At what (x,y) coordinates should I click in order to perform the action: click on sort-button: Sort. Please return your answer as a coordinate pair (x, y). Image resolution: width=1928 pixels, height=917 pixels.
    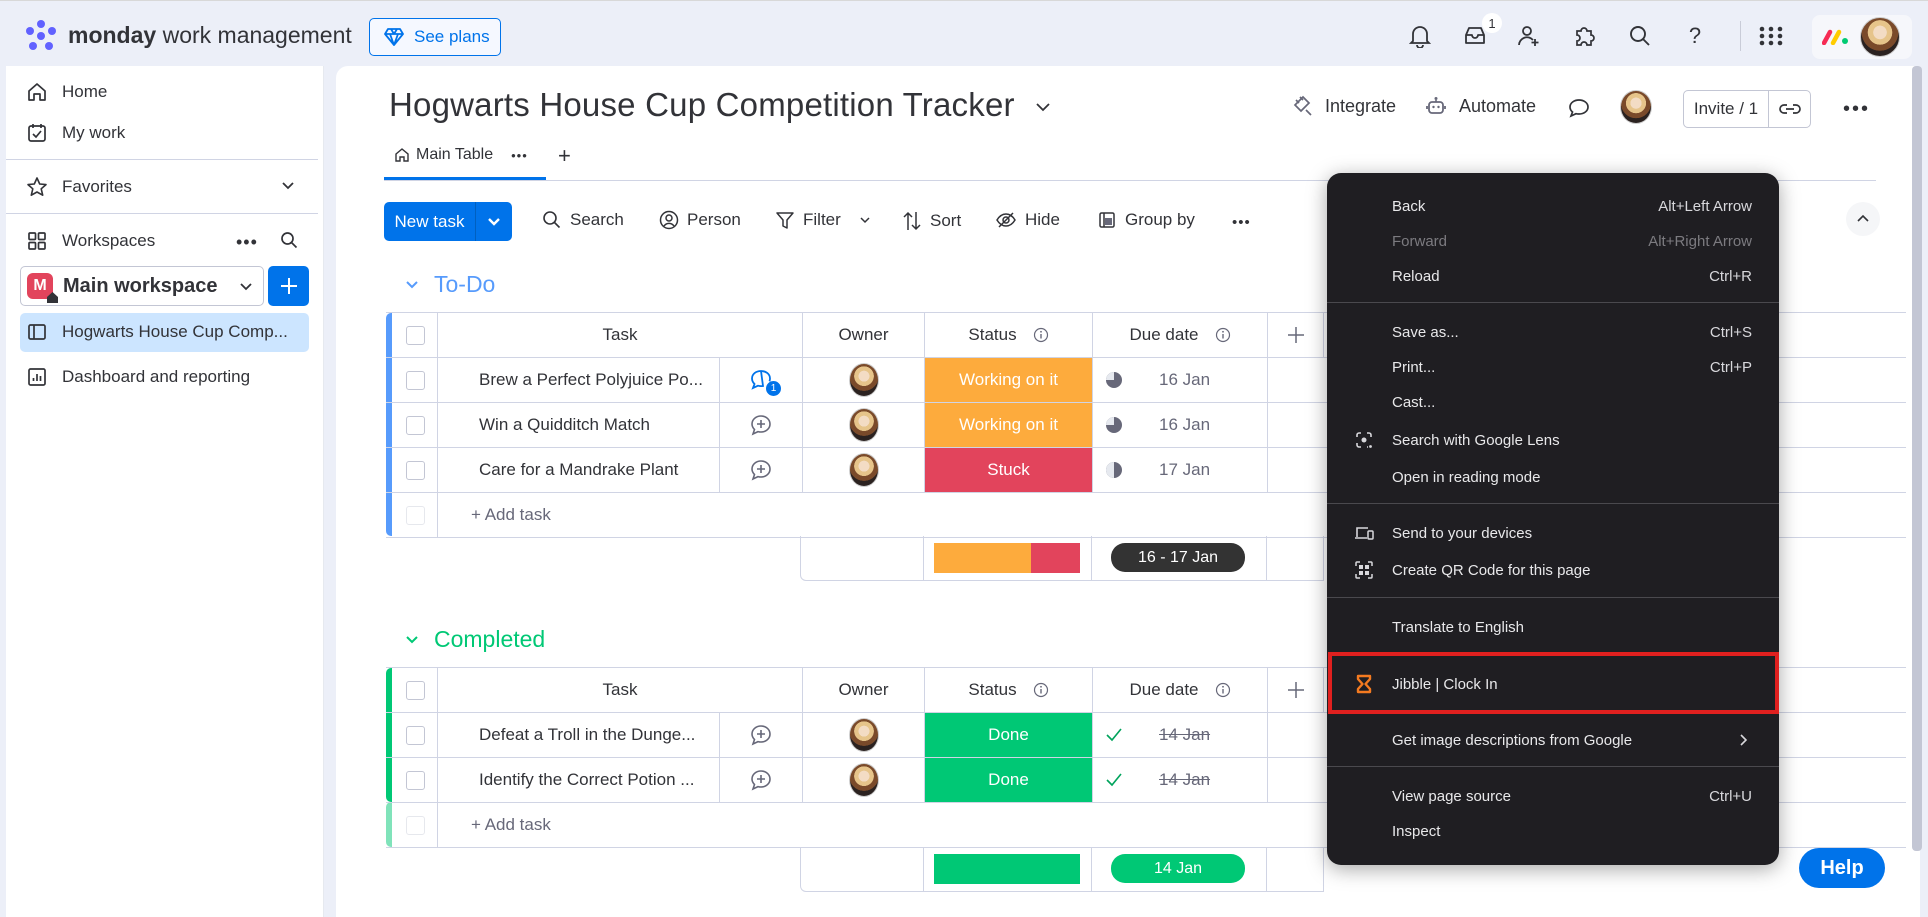
    Looking at the image, I should click on (931, 221).